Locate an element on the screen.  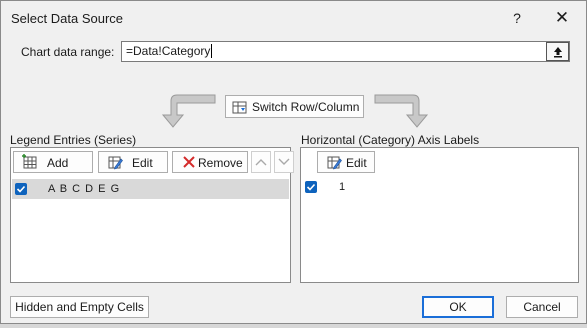
ok-button: OK is located at coordinates (458, 307).